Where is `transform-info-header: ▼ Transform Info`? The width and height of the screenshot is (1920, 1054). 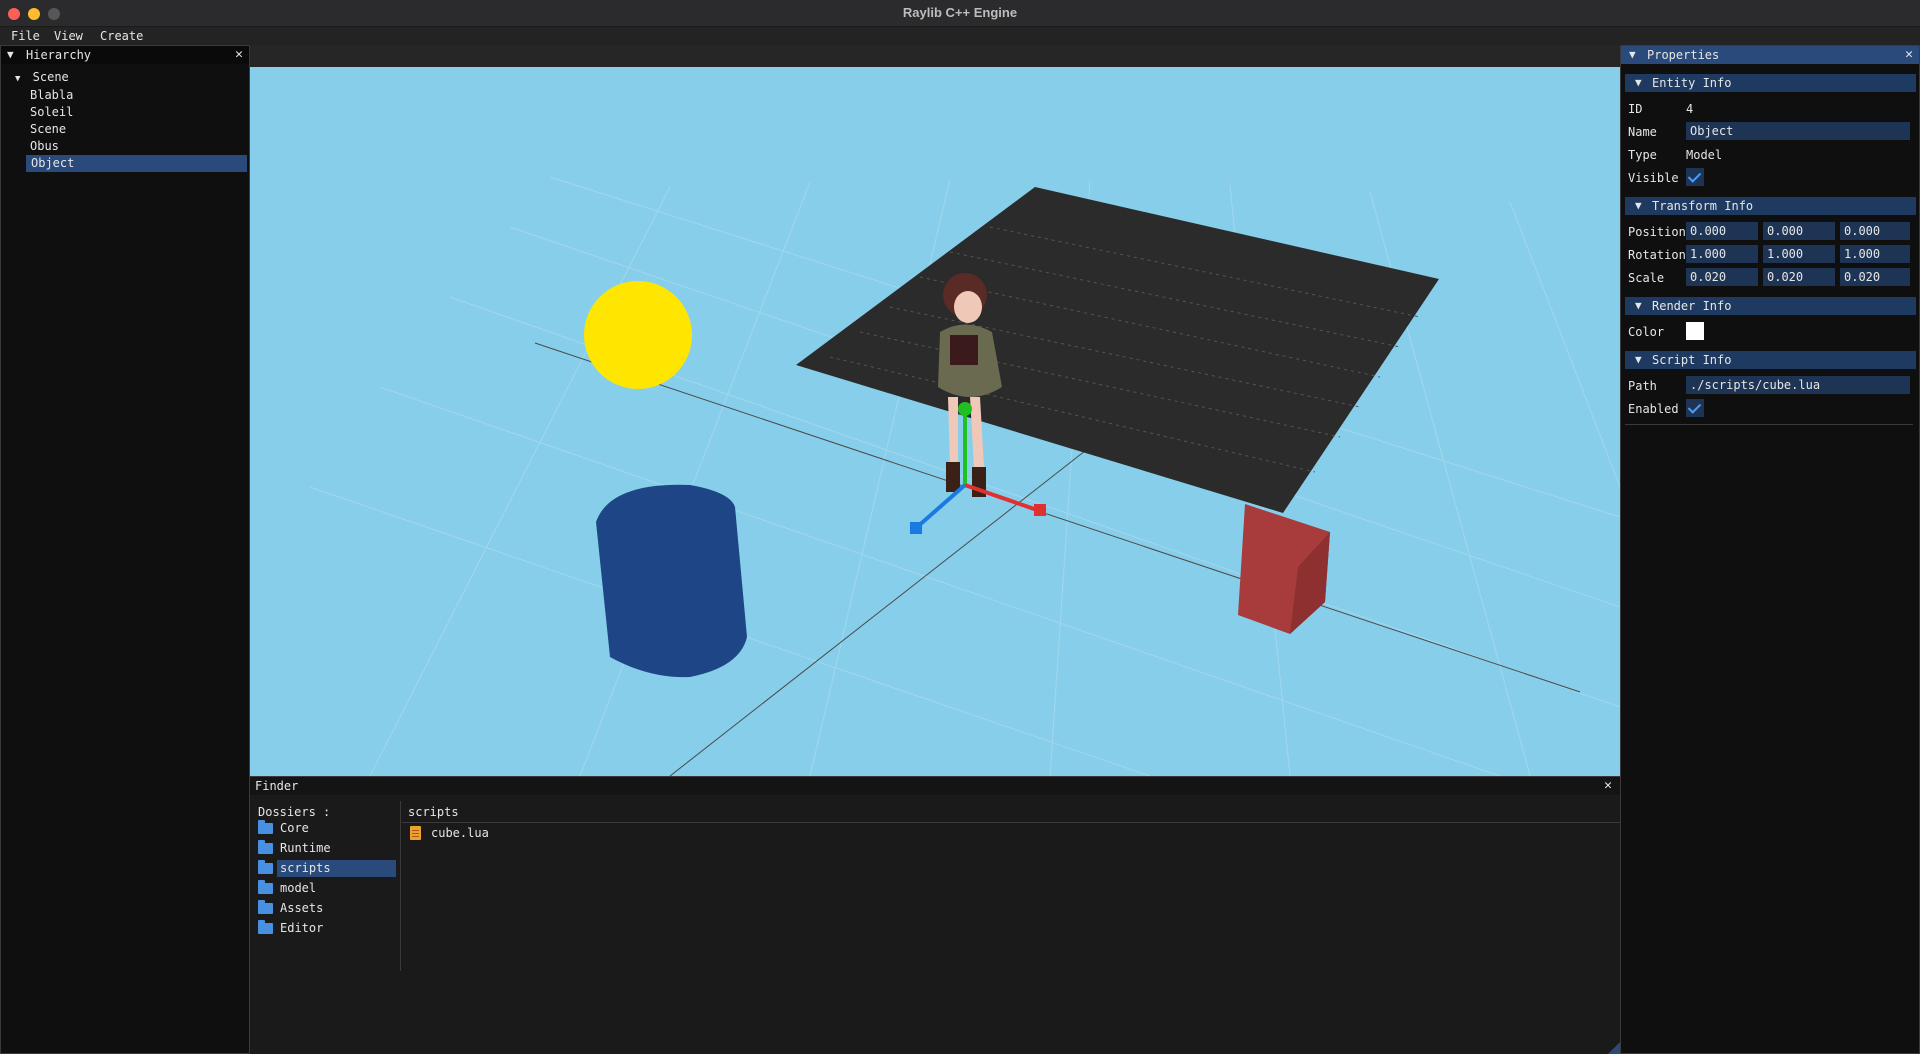 transform-info-header: ▼ Transform Info is located at coordinates (1770, 206).